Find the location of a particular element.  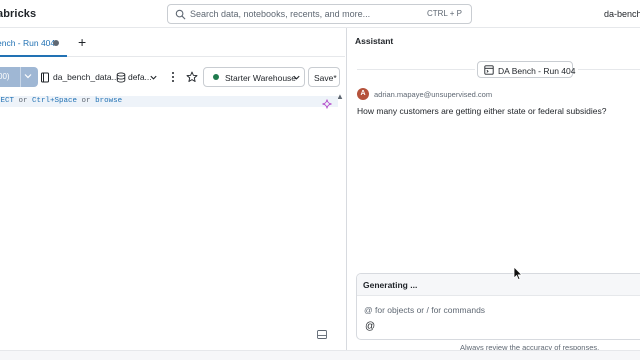

search-shortcut: CTRL + P is located at coordinates (444, 13).